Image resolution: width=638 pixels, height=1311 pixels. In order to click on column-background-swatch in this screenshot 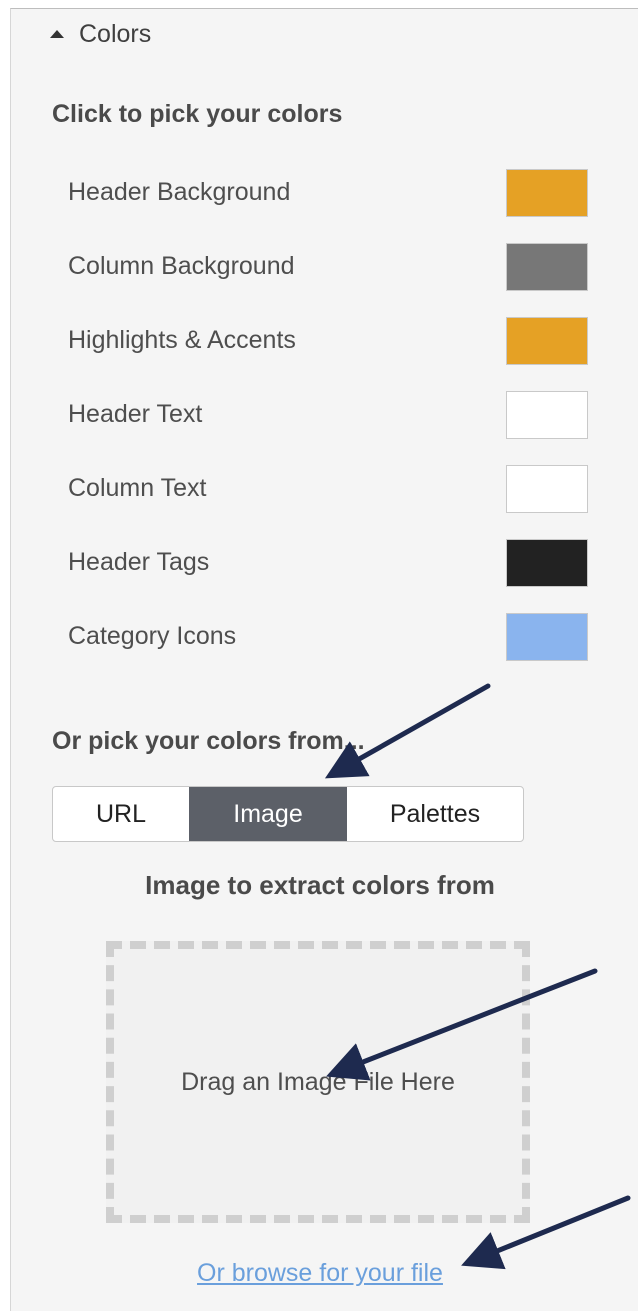, I will do `click(547, 267)`.